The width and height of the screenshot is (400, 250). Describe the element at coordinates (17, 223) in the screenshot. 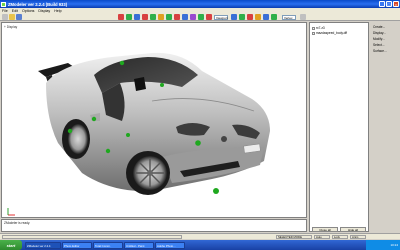

I see `console-text: ZModeler is ready.` at that location.